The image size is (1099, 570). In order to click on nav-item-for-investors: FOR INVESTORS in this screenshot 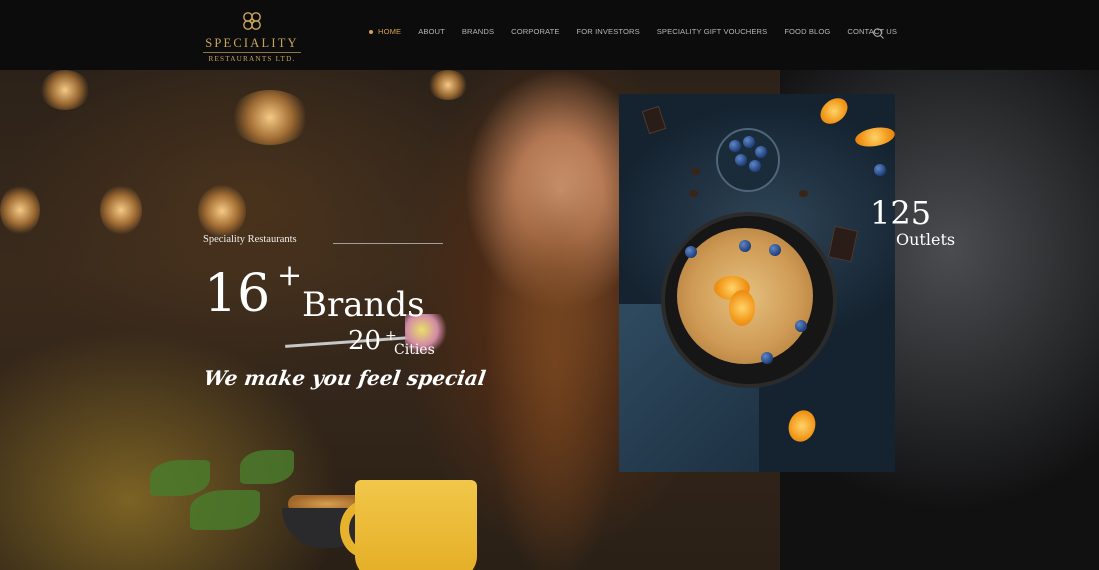, I will do `click(608, 31)`.